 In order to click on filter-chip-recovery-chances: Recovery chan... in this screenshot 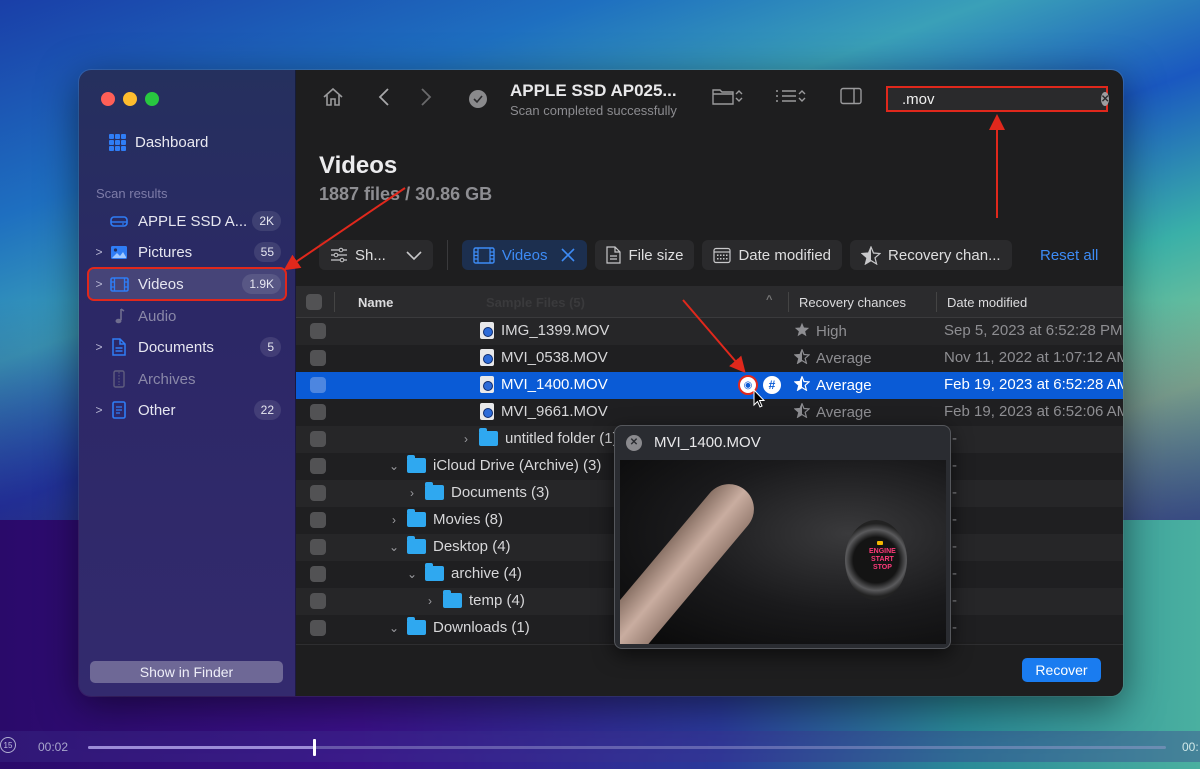, I will do `click(931, 255)`.